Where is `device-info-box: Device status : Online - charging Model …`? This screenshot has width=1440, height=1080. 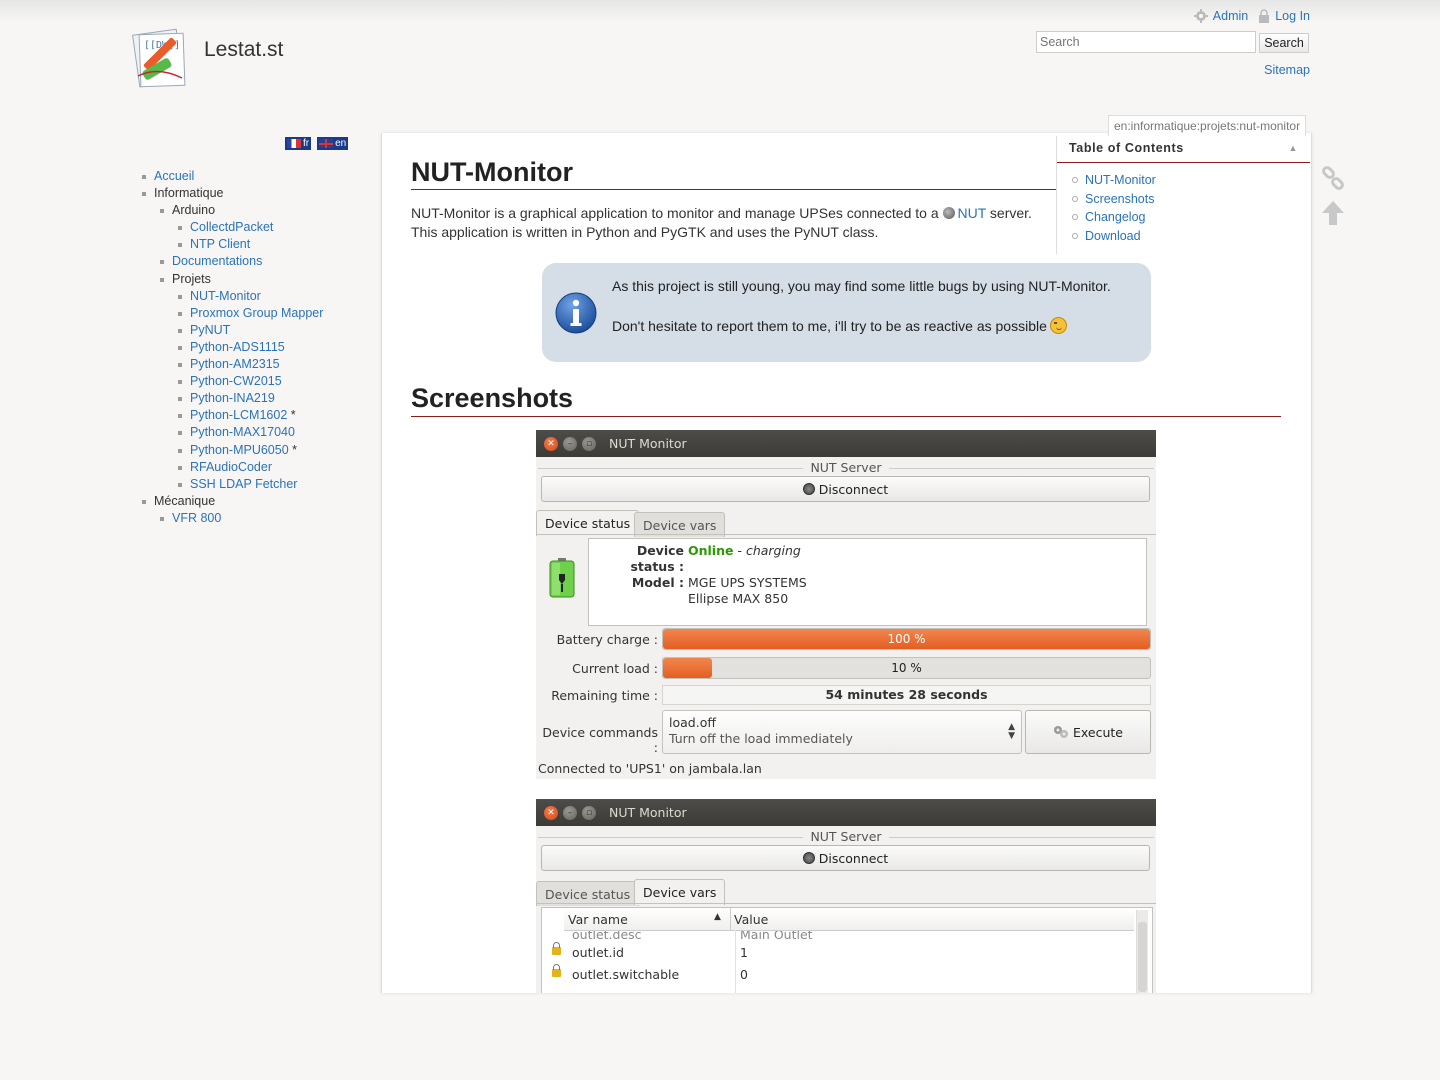
device-info-box: Device status : Online - charging Model … is located at coordinates (867, 582).